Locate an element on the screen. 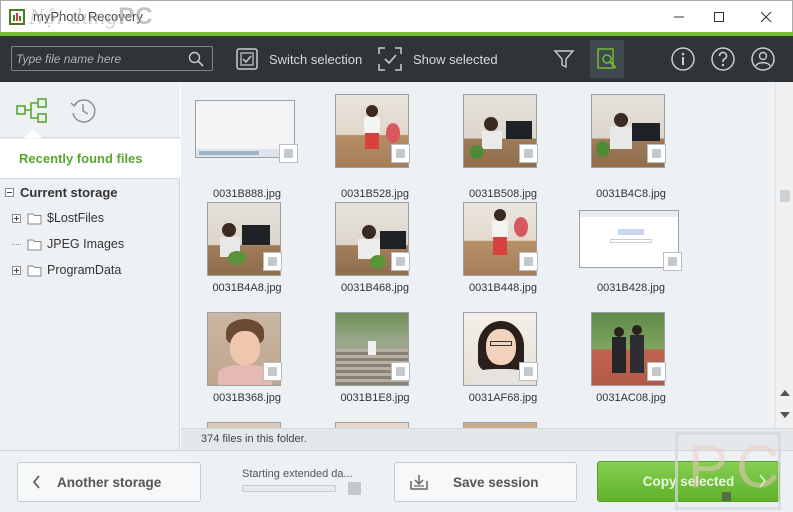  copy-selected-button: Copy selected is located at coordinates (688, 481).